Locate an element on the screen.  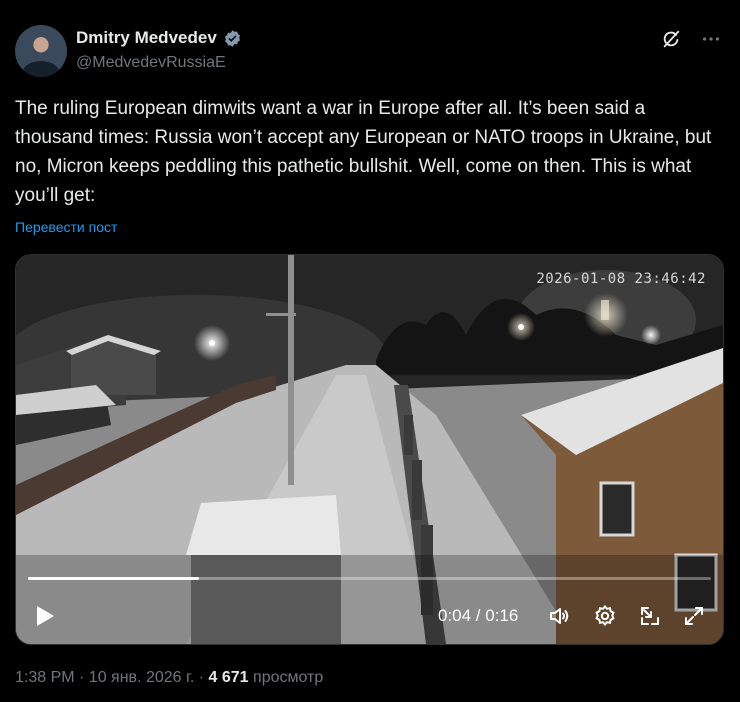
author-name-row: Dmitry Medvedev is located at coordinates (159, 38).